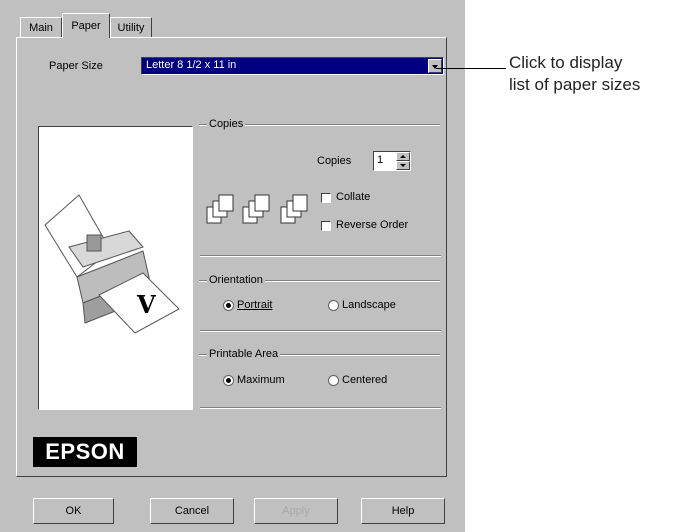 The height and width of the screenshot is (532, 679). What do you see at coordinates (319, 188) in the screenshot?
I see `copies-group: Copies` at bounding box center [319, 188].